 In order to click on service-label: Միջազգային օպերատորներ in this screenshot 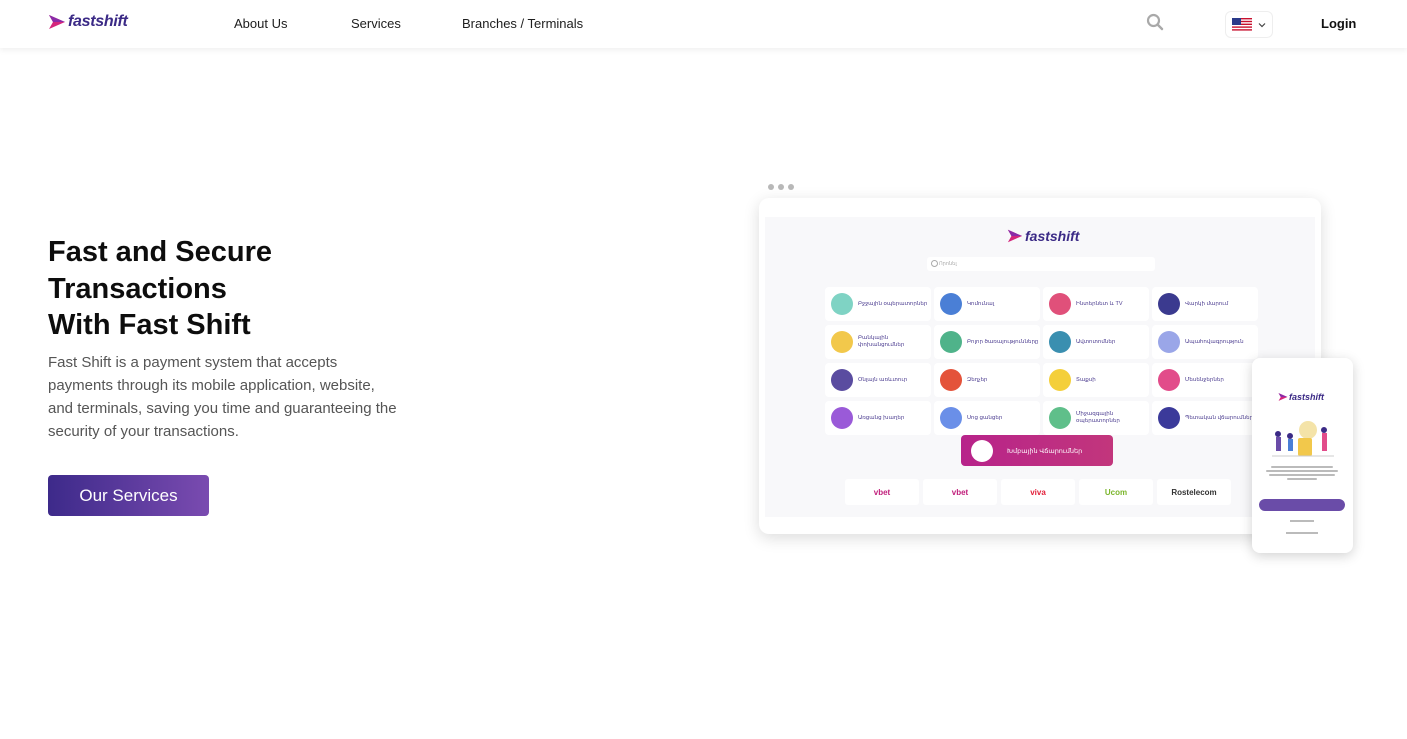, I will do `click(1098, 417)`.